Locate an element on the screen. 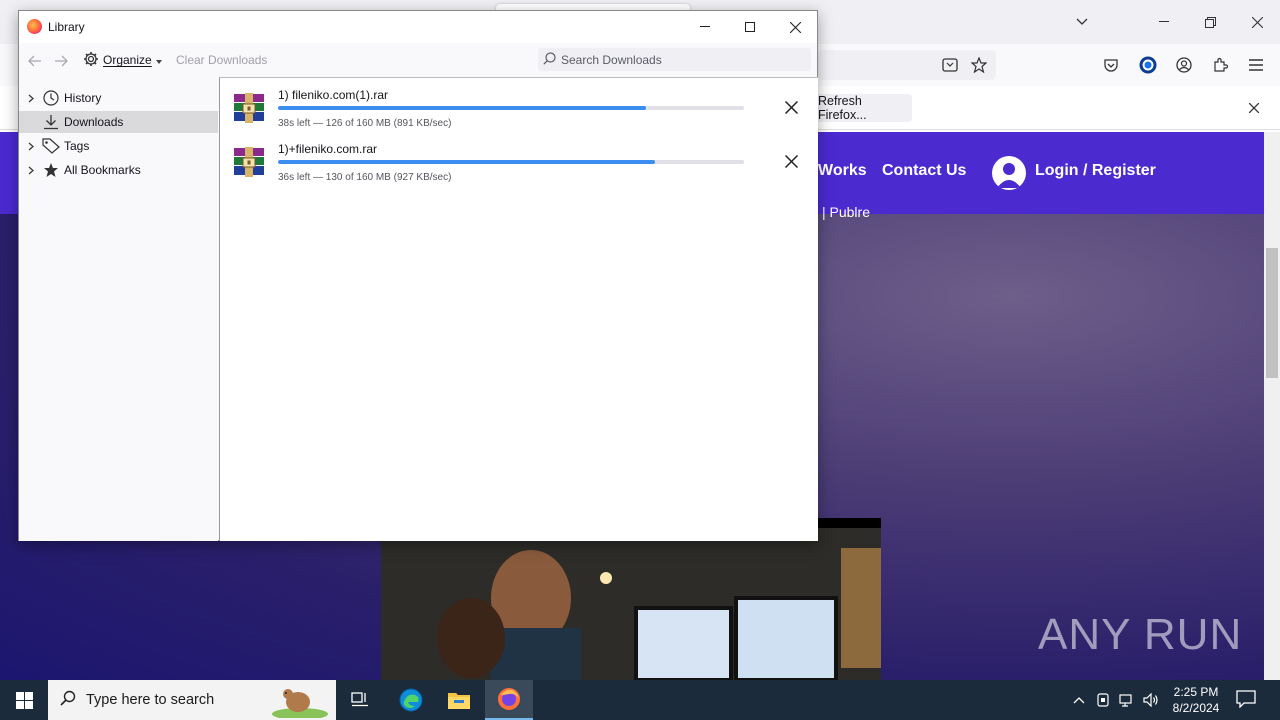 The height and width of the screenshot is (720, 1280). close-icon is located at coordinates (1257, 22).